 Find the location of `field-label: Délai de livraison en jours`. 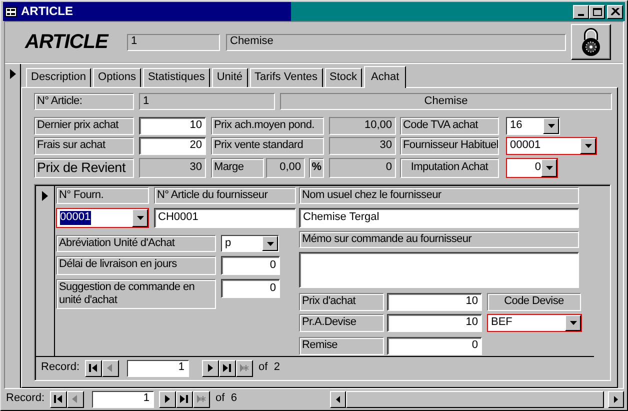

field-label: Délai de livraison en jours is located at coordinates (136, 265).